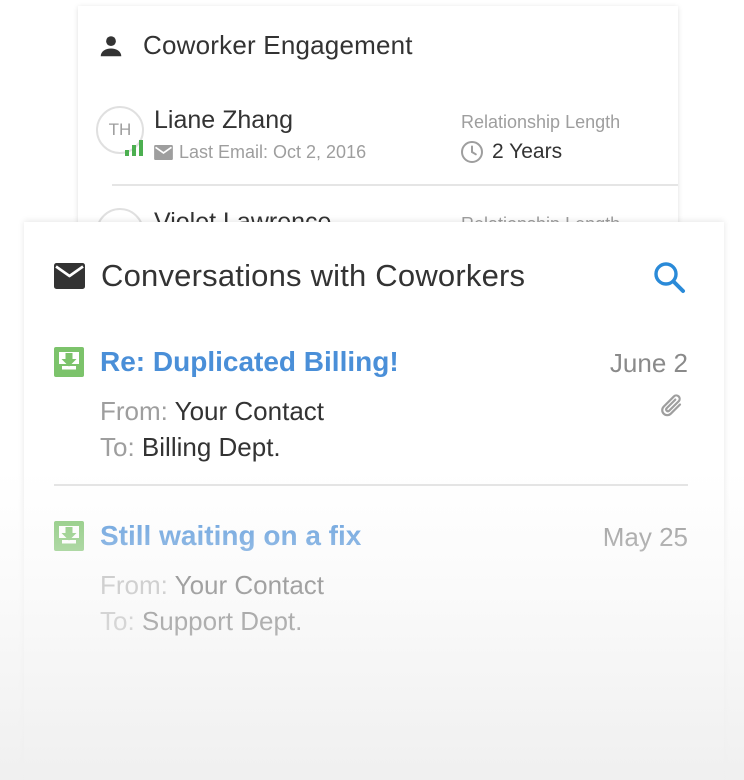 This screenshot has width=744, height=780. I want to click on paperclip-icon, so click(673, 406).